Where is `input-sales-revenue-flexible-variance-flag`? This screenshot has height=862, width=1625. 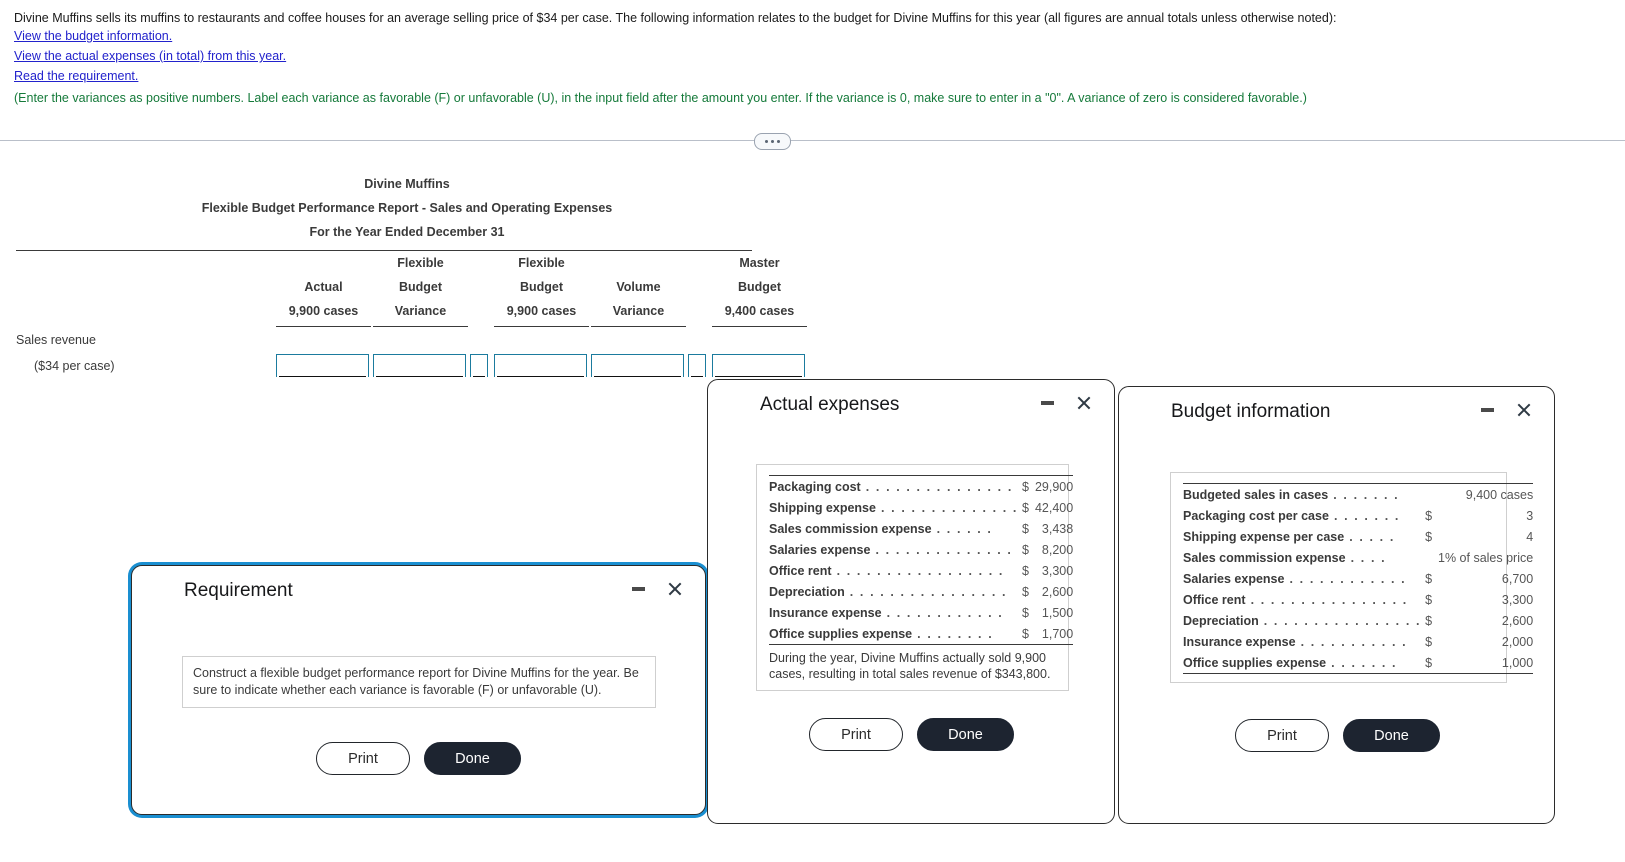
input-sales-revenue-flexible-variance-flag is located at coordinates (479, 366).